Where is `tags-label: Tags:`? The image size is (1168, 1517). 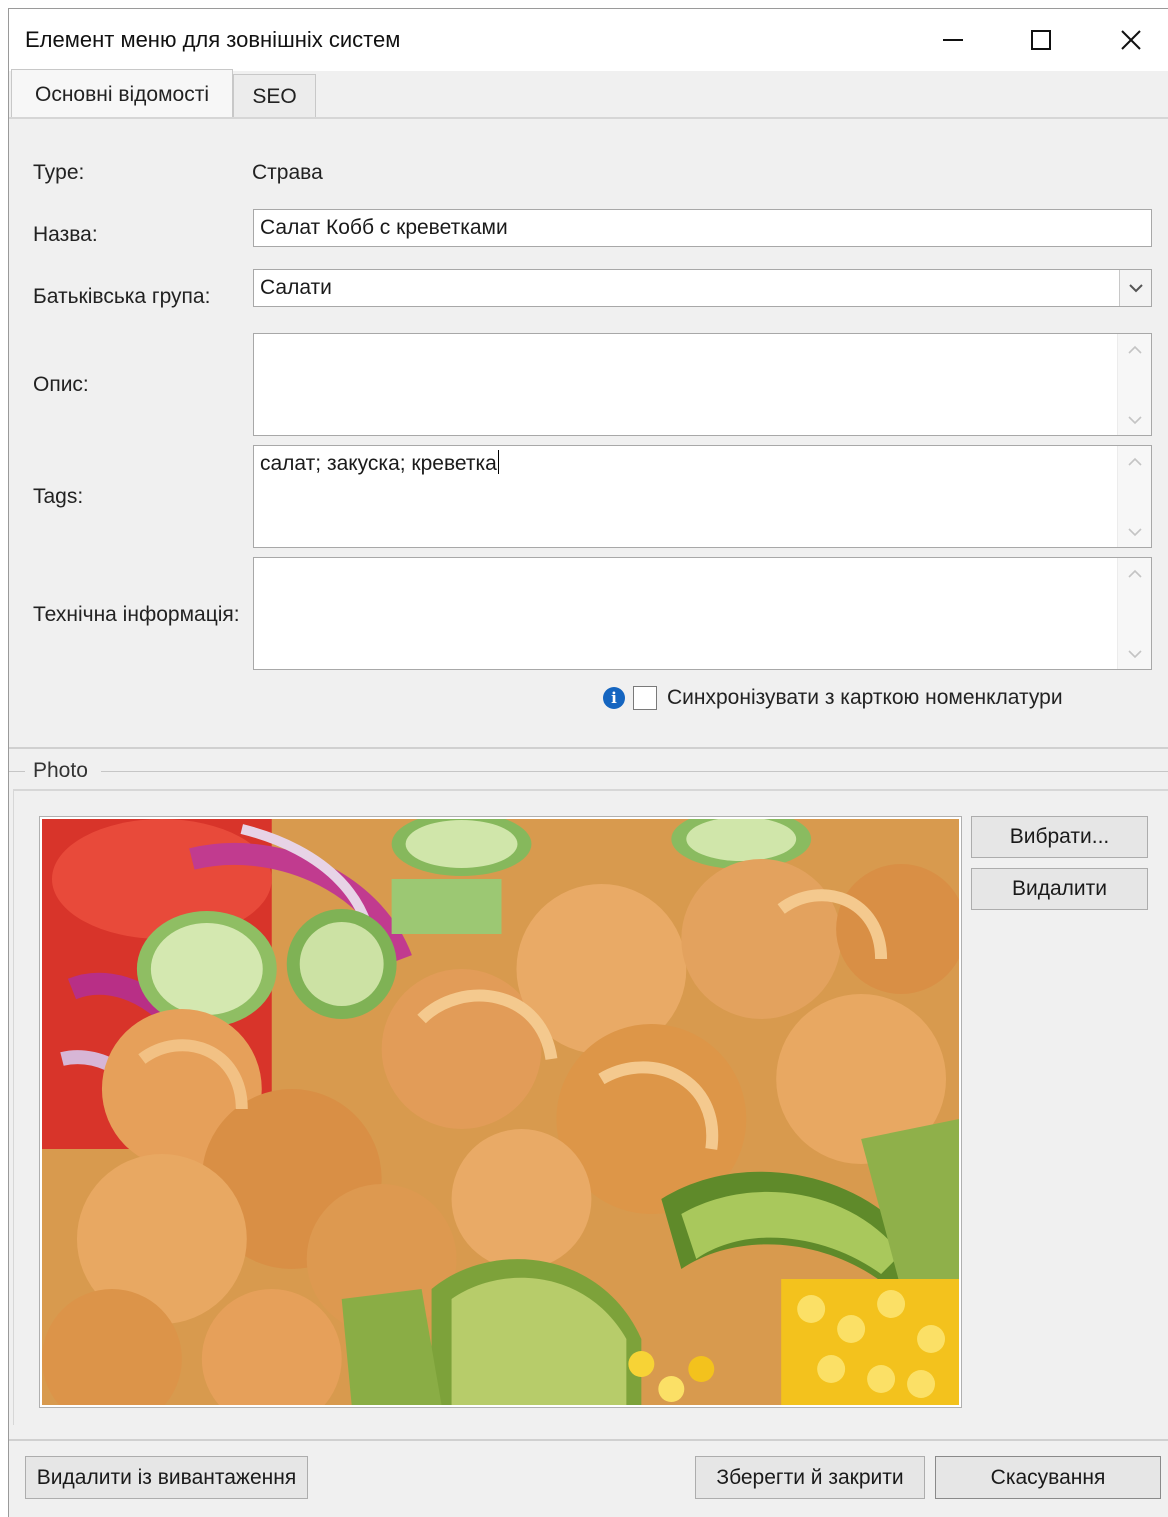 tags-label: Tags: is located at coordinates (58, 496).